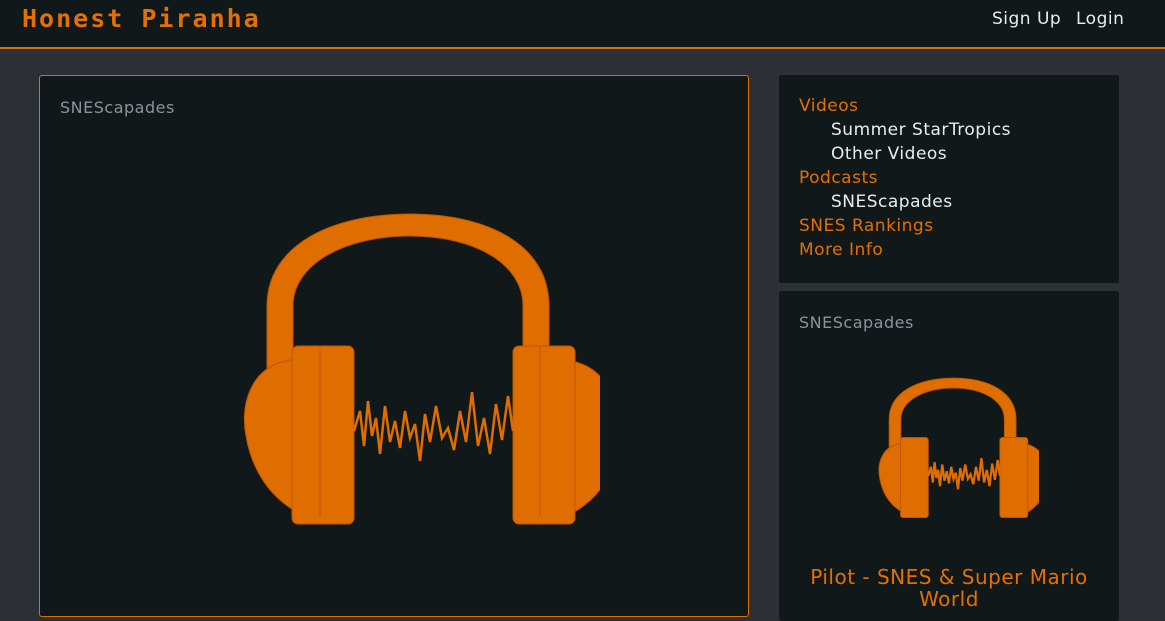 The width and height of the screenshot is (1165, 621). What do you see at coordinates (949, 588) in the screenshot?
I see `episode-title-link: Pilot - SNES & Super Mario World` at bounding box center [949, 588].